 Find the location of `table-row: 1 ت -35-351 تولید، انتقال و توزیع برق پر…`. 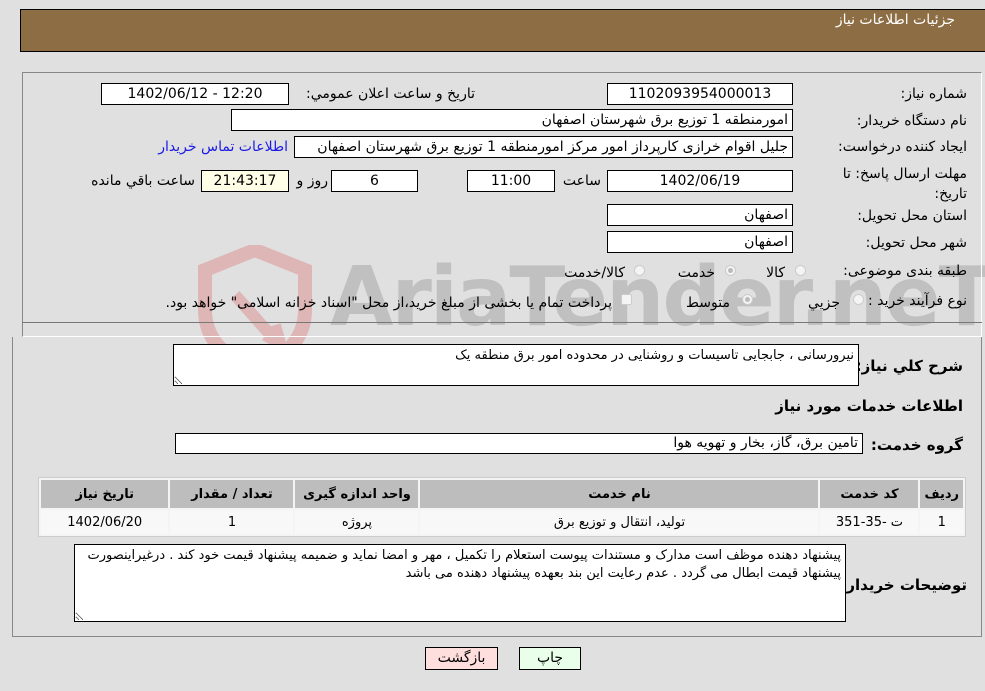

table-row: 1 ت -35-351 تولید، انتقال و توزیع برق پر… is located at coordinates (502, 522).